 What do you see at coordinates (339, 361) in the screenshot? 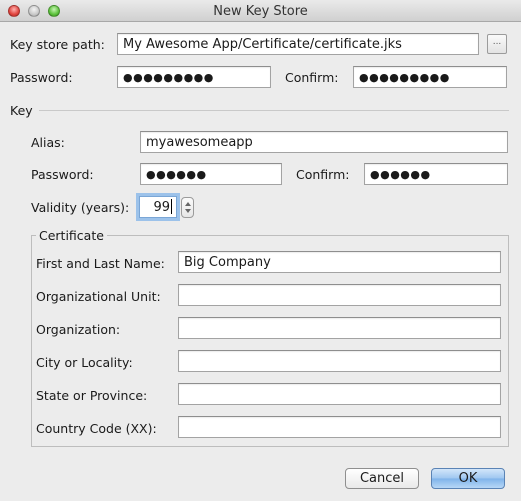
I see `cert-city-input` at bounding box center [339, 361].